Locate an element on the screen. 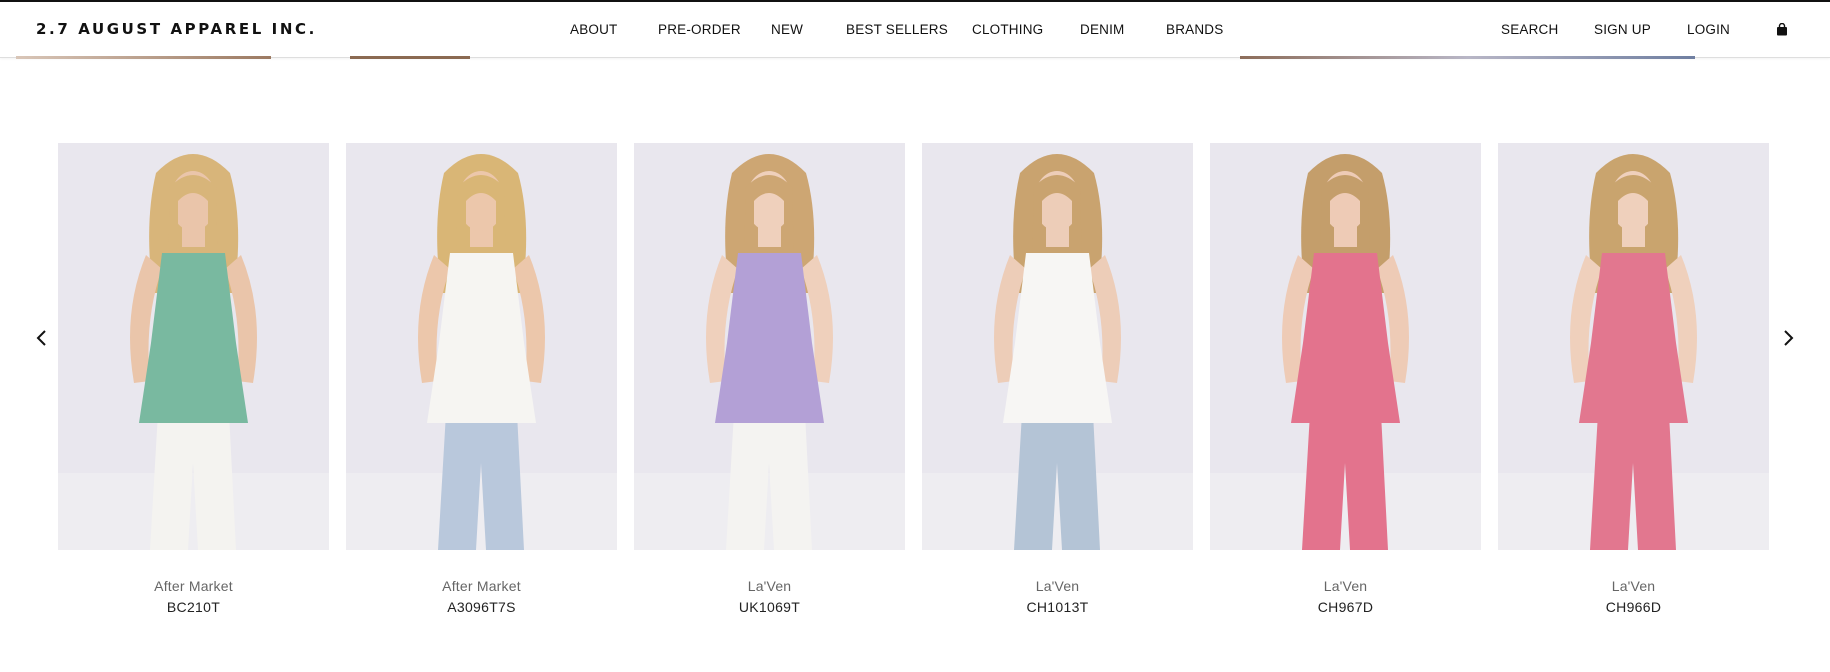  product-card: La'Ven CH1013T is located at coordinates (1057, 380).